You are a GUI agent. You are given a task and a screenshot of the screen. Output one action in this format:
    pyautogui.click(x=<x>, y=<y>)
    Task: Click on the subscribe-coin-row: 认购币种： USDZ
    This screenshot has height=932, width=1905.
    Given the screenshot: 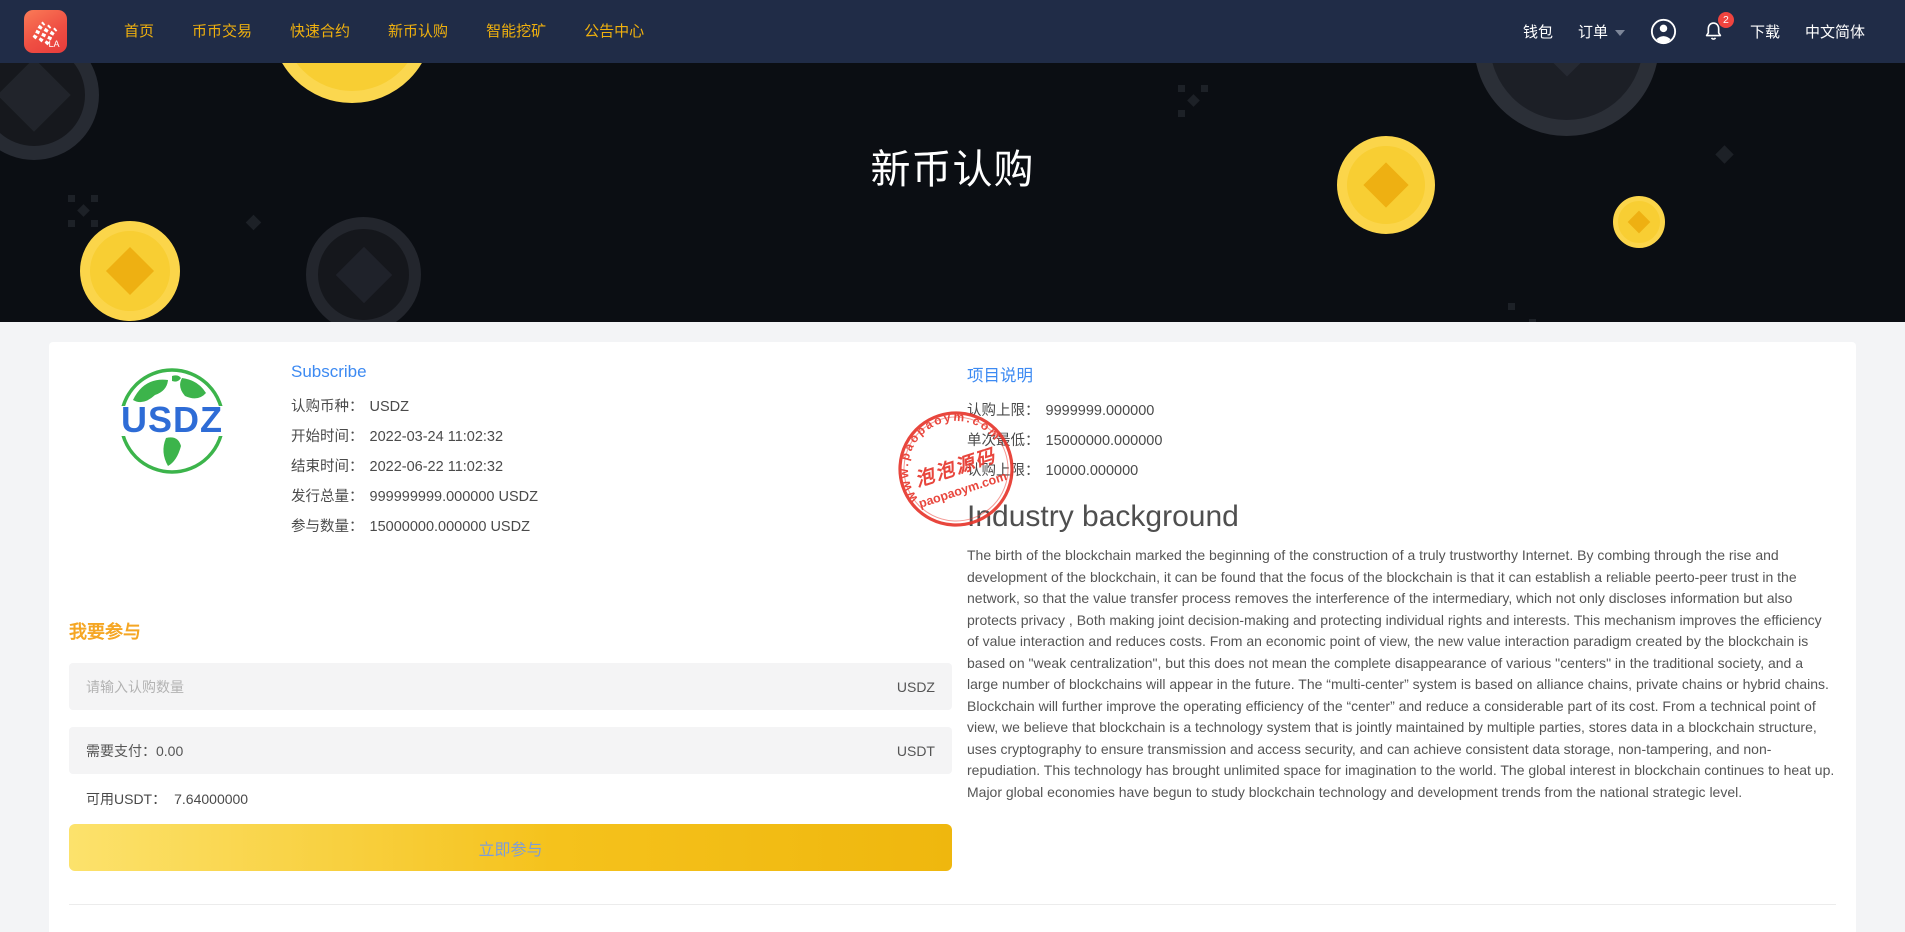 What is the action you would take?
    pyautogui.click(x=350, y=407)
    